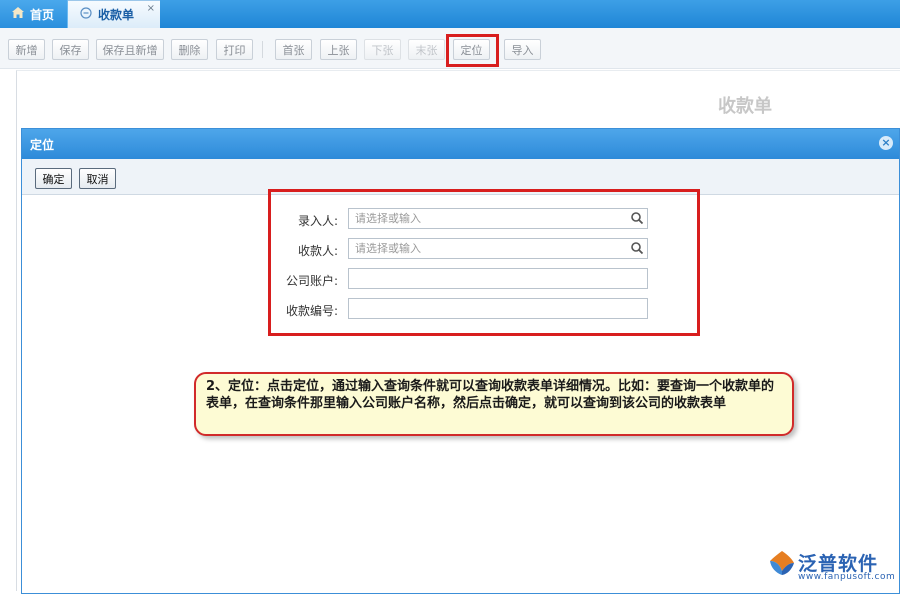 This screenshot has width=900, height=594. What do you see at coordinates (293, 49) in the screenshot?
I see `first-record-button: 首张` at bounding box center [293, 49].